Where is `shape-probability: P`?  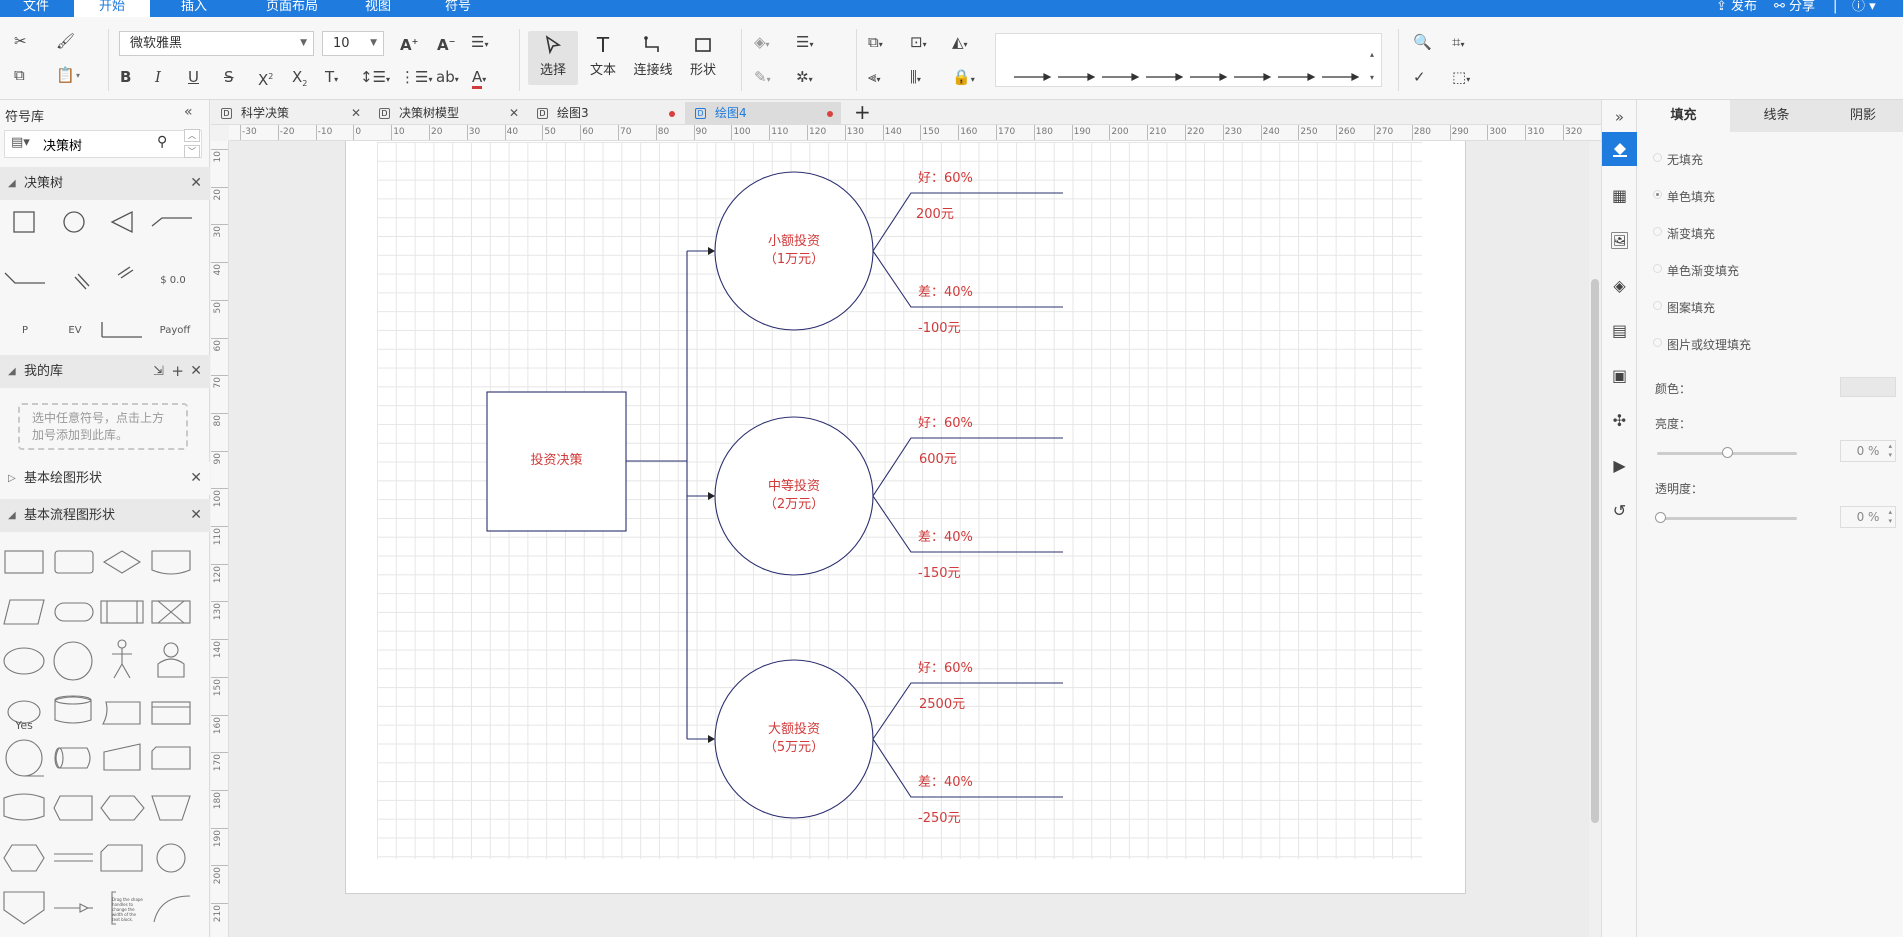
shape-probability: P is located at coordinates (25, 330).